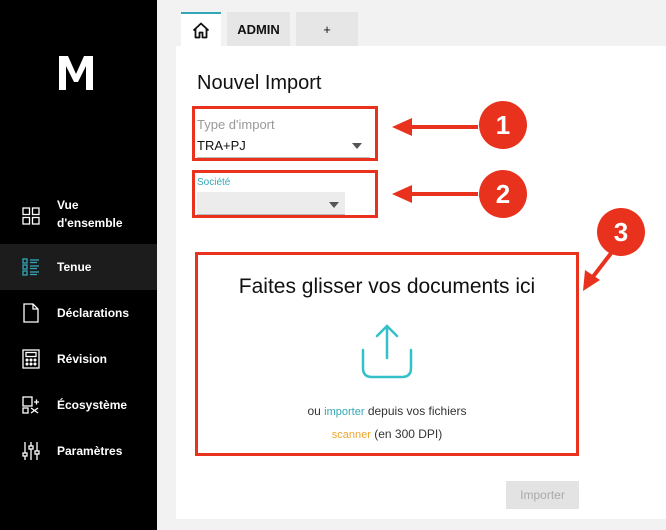  What do you see at coordinates (76, 73) in the screenshot?
I see `logo` at bounding box center [76, 73].